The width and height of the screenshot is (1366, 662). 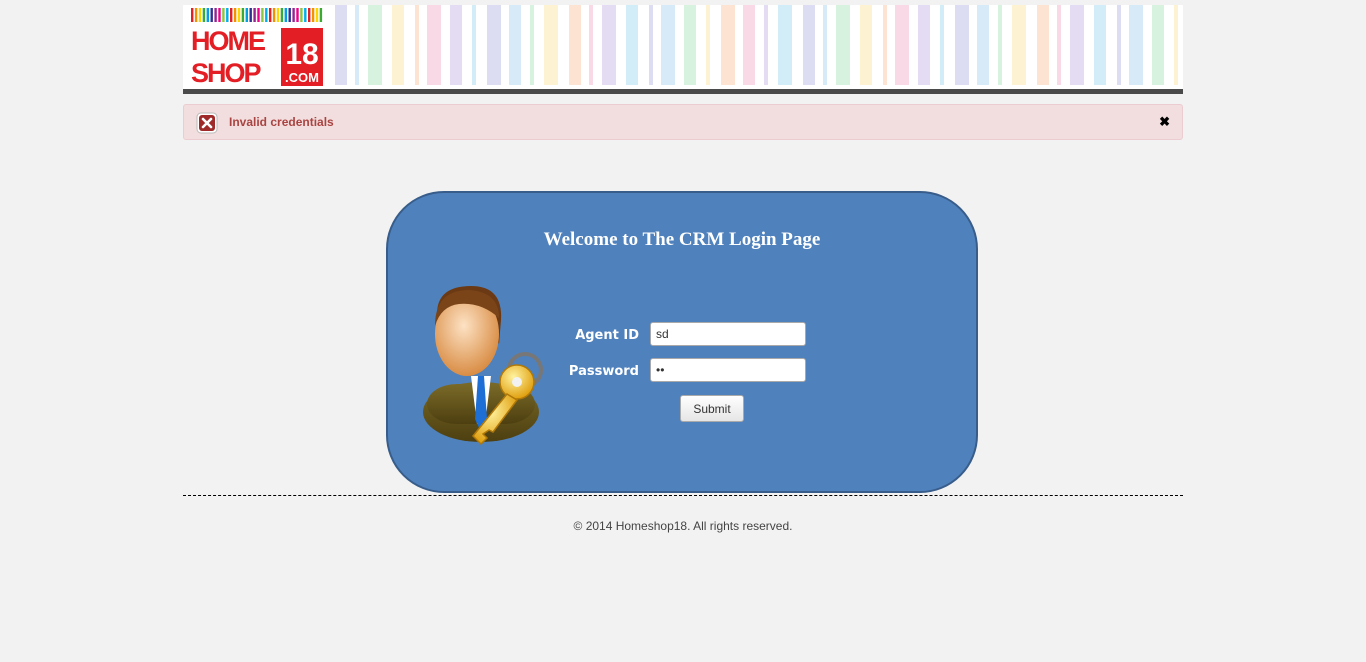 What do you see at coordinates (728, 334) in the screenshot?
I see `agent-id-input` at bounding box center [728, 334].